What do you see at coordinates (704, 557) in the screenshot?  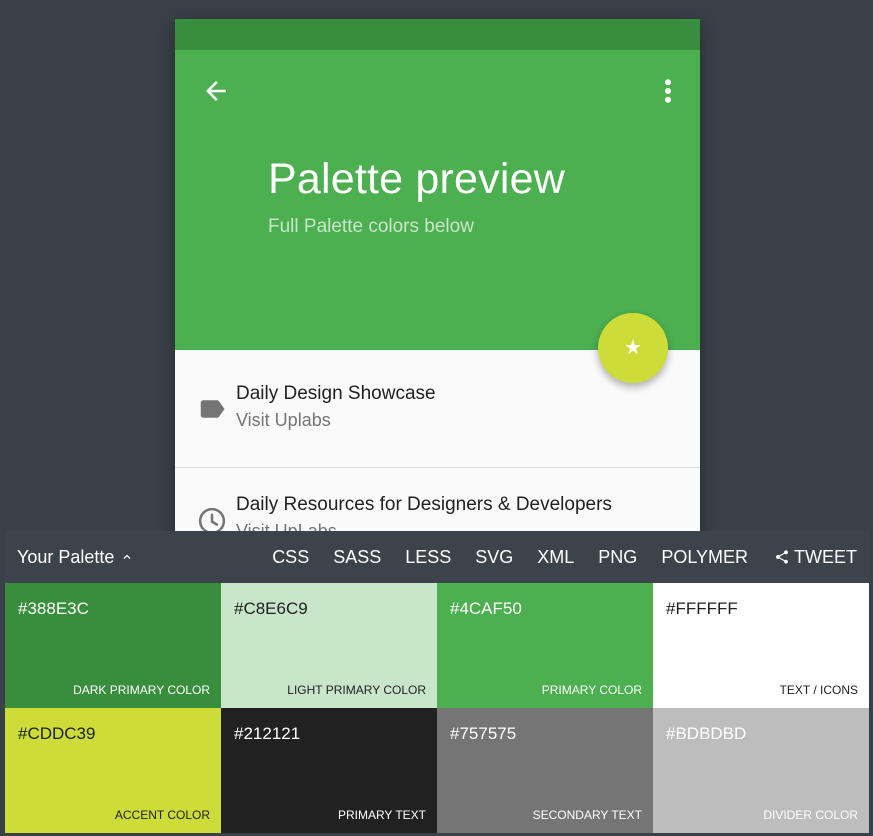 I see `export-polymer-link: POLYMER` at bounding box center [704, 557].